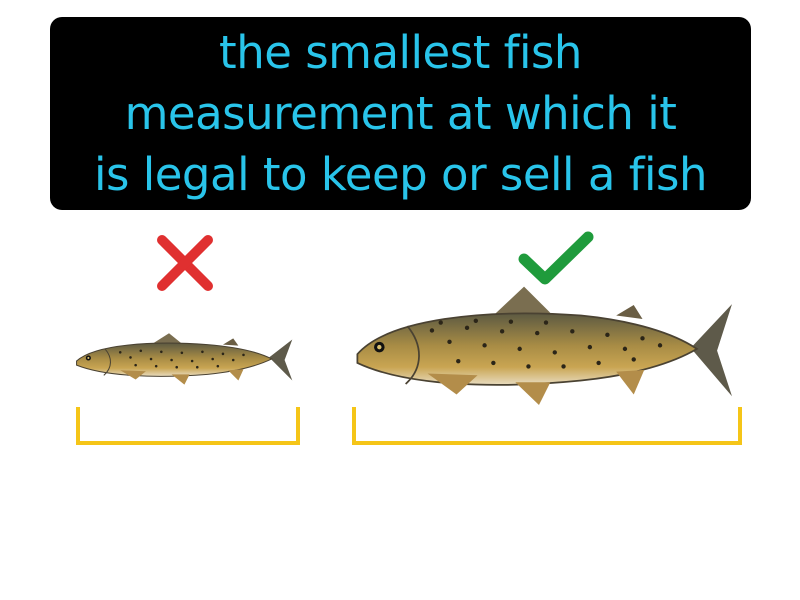 This screenshot has width=800, height=600. Describe the element at coordinates (184, 359) in the screenshot. I see `small-fish-image` at that location.